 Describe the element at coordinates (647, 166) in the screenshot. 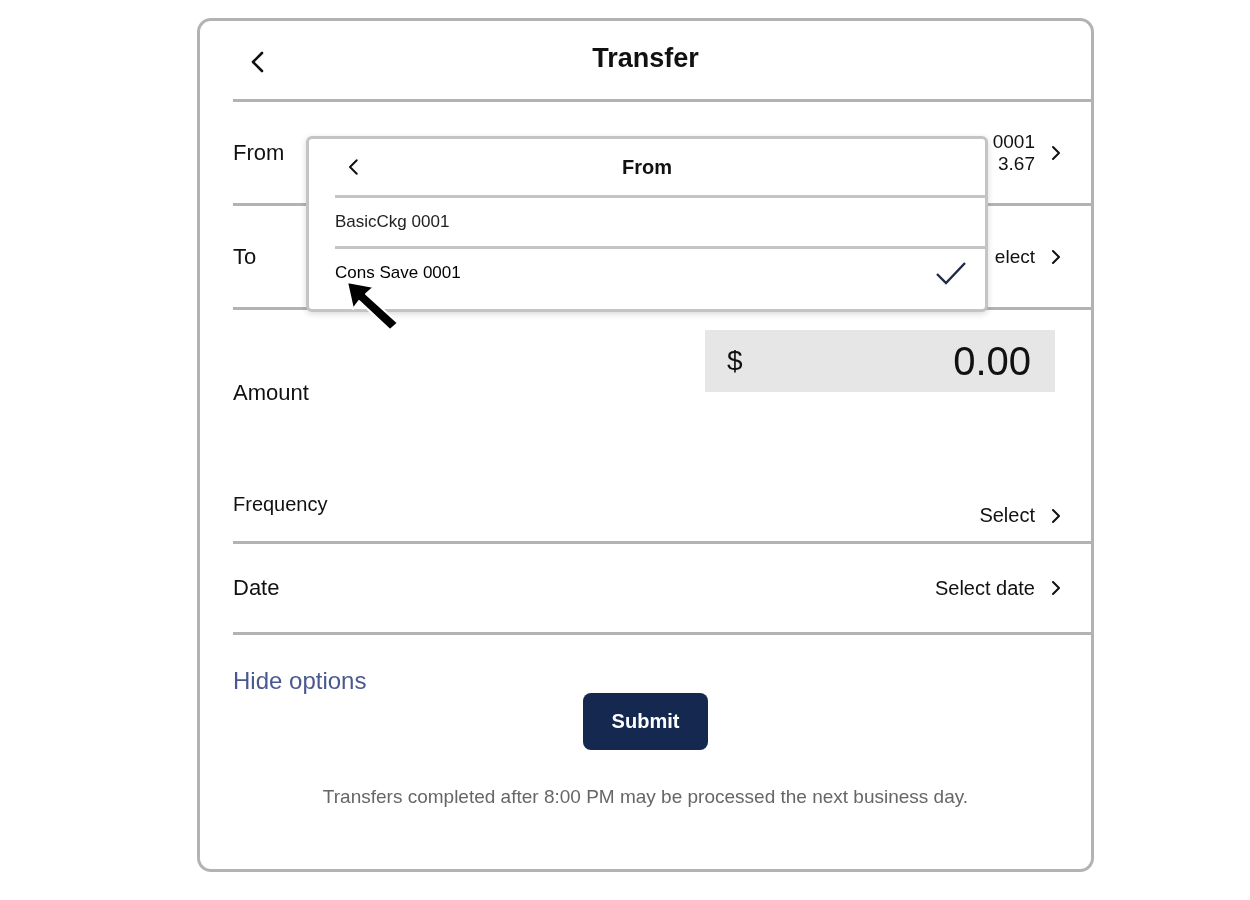

I see `popup-title: From` at that location.